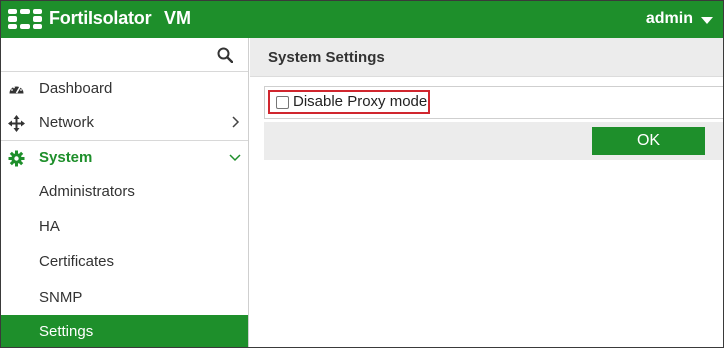 Image resolution: width=724 pixels, height=348 pixels. I want to click on user-menu: admin, so click(669, 19).